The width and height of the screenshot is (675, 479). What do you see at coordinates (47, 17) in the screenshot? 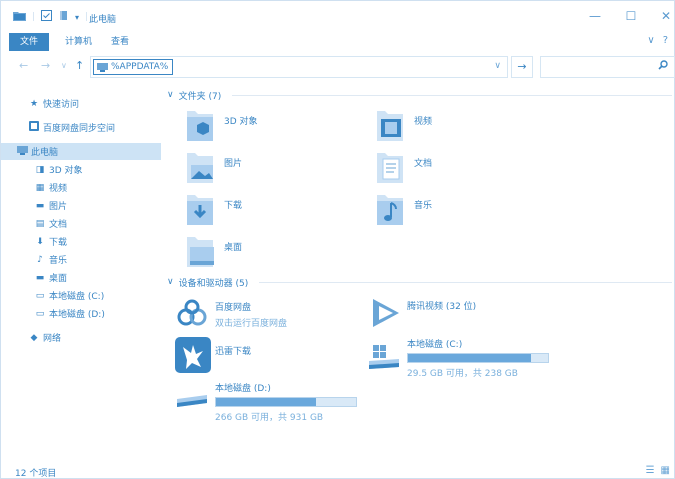
I see `properties-icon` at bounding box center [47, 17].